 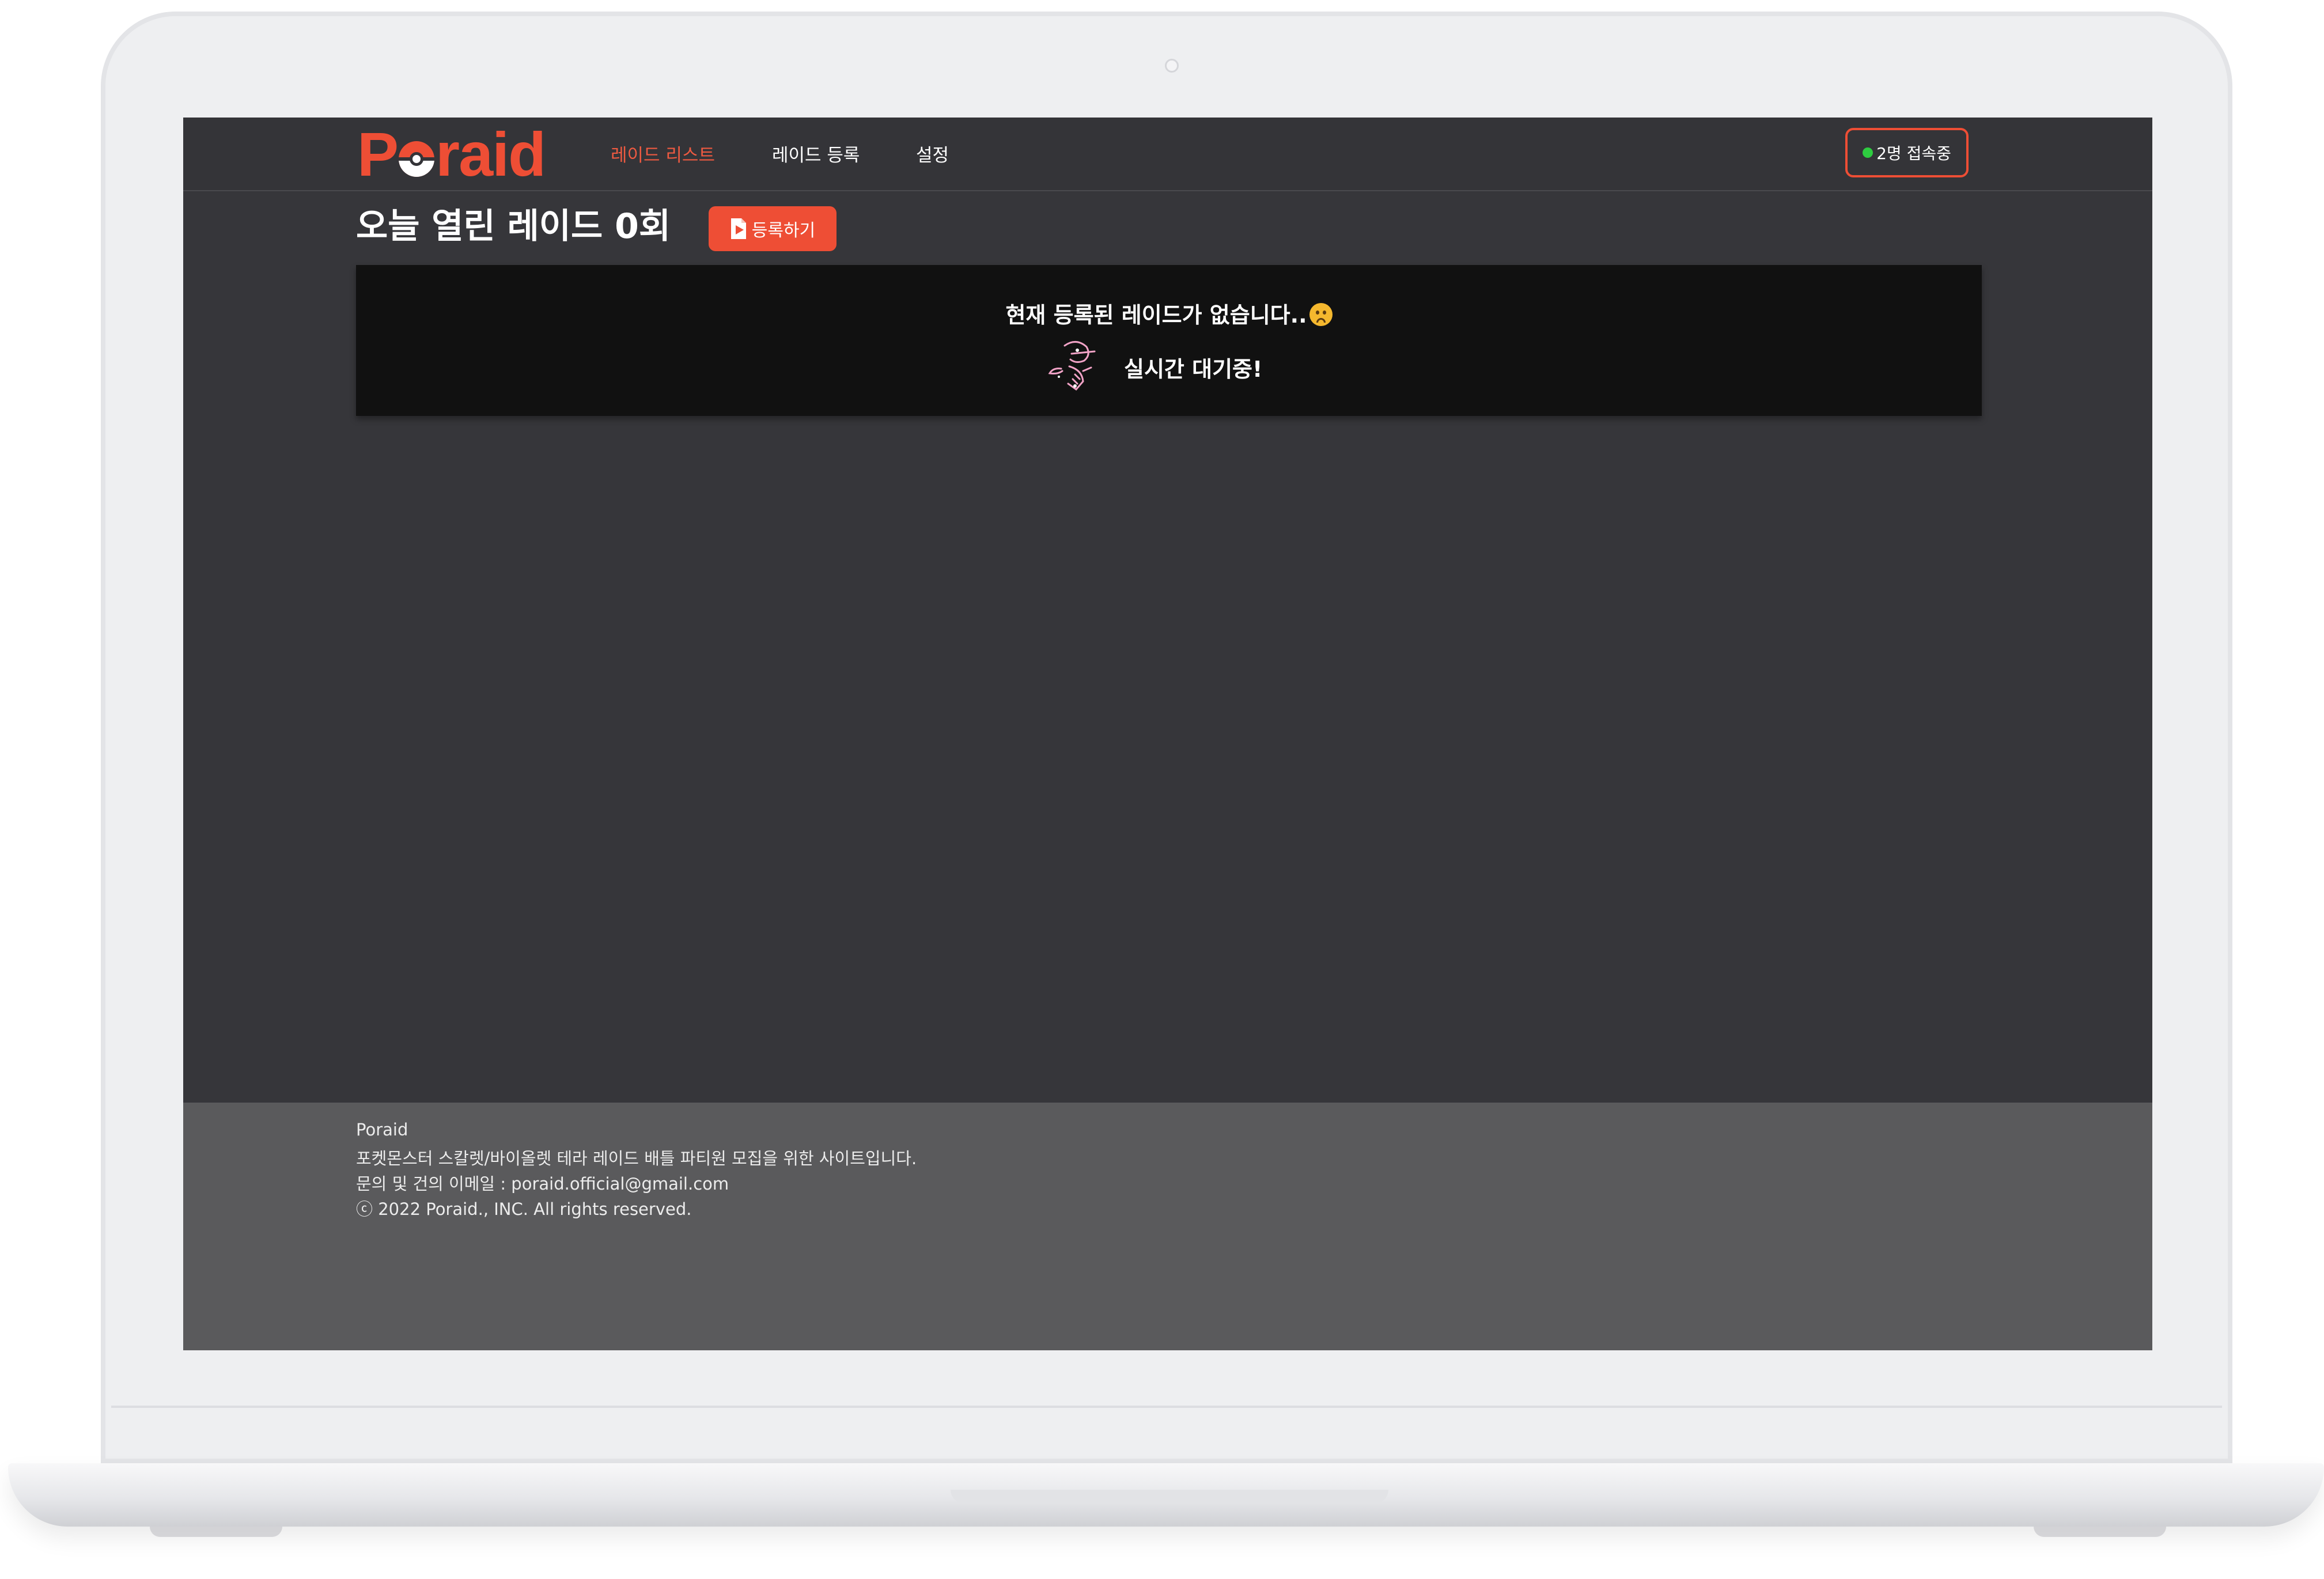 What do you see at coordinates (738, 228) in the screenshot?
I see `document-arrow-icon` at bounding box center [738, 228].